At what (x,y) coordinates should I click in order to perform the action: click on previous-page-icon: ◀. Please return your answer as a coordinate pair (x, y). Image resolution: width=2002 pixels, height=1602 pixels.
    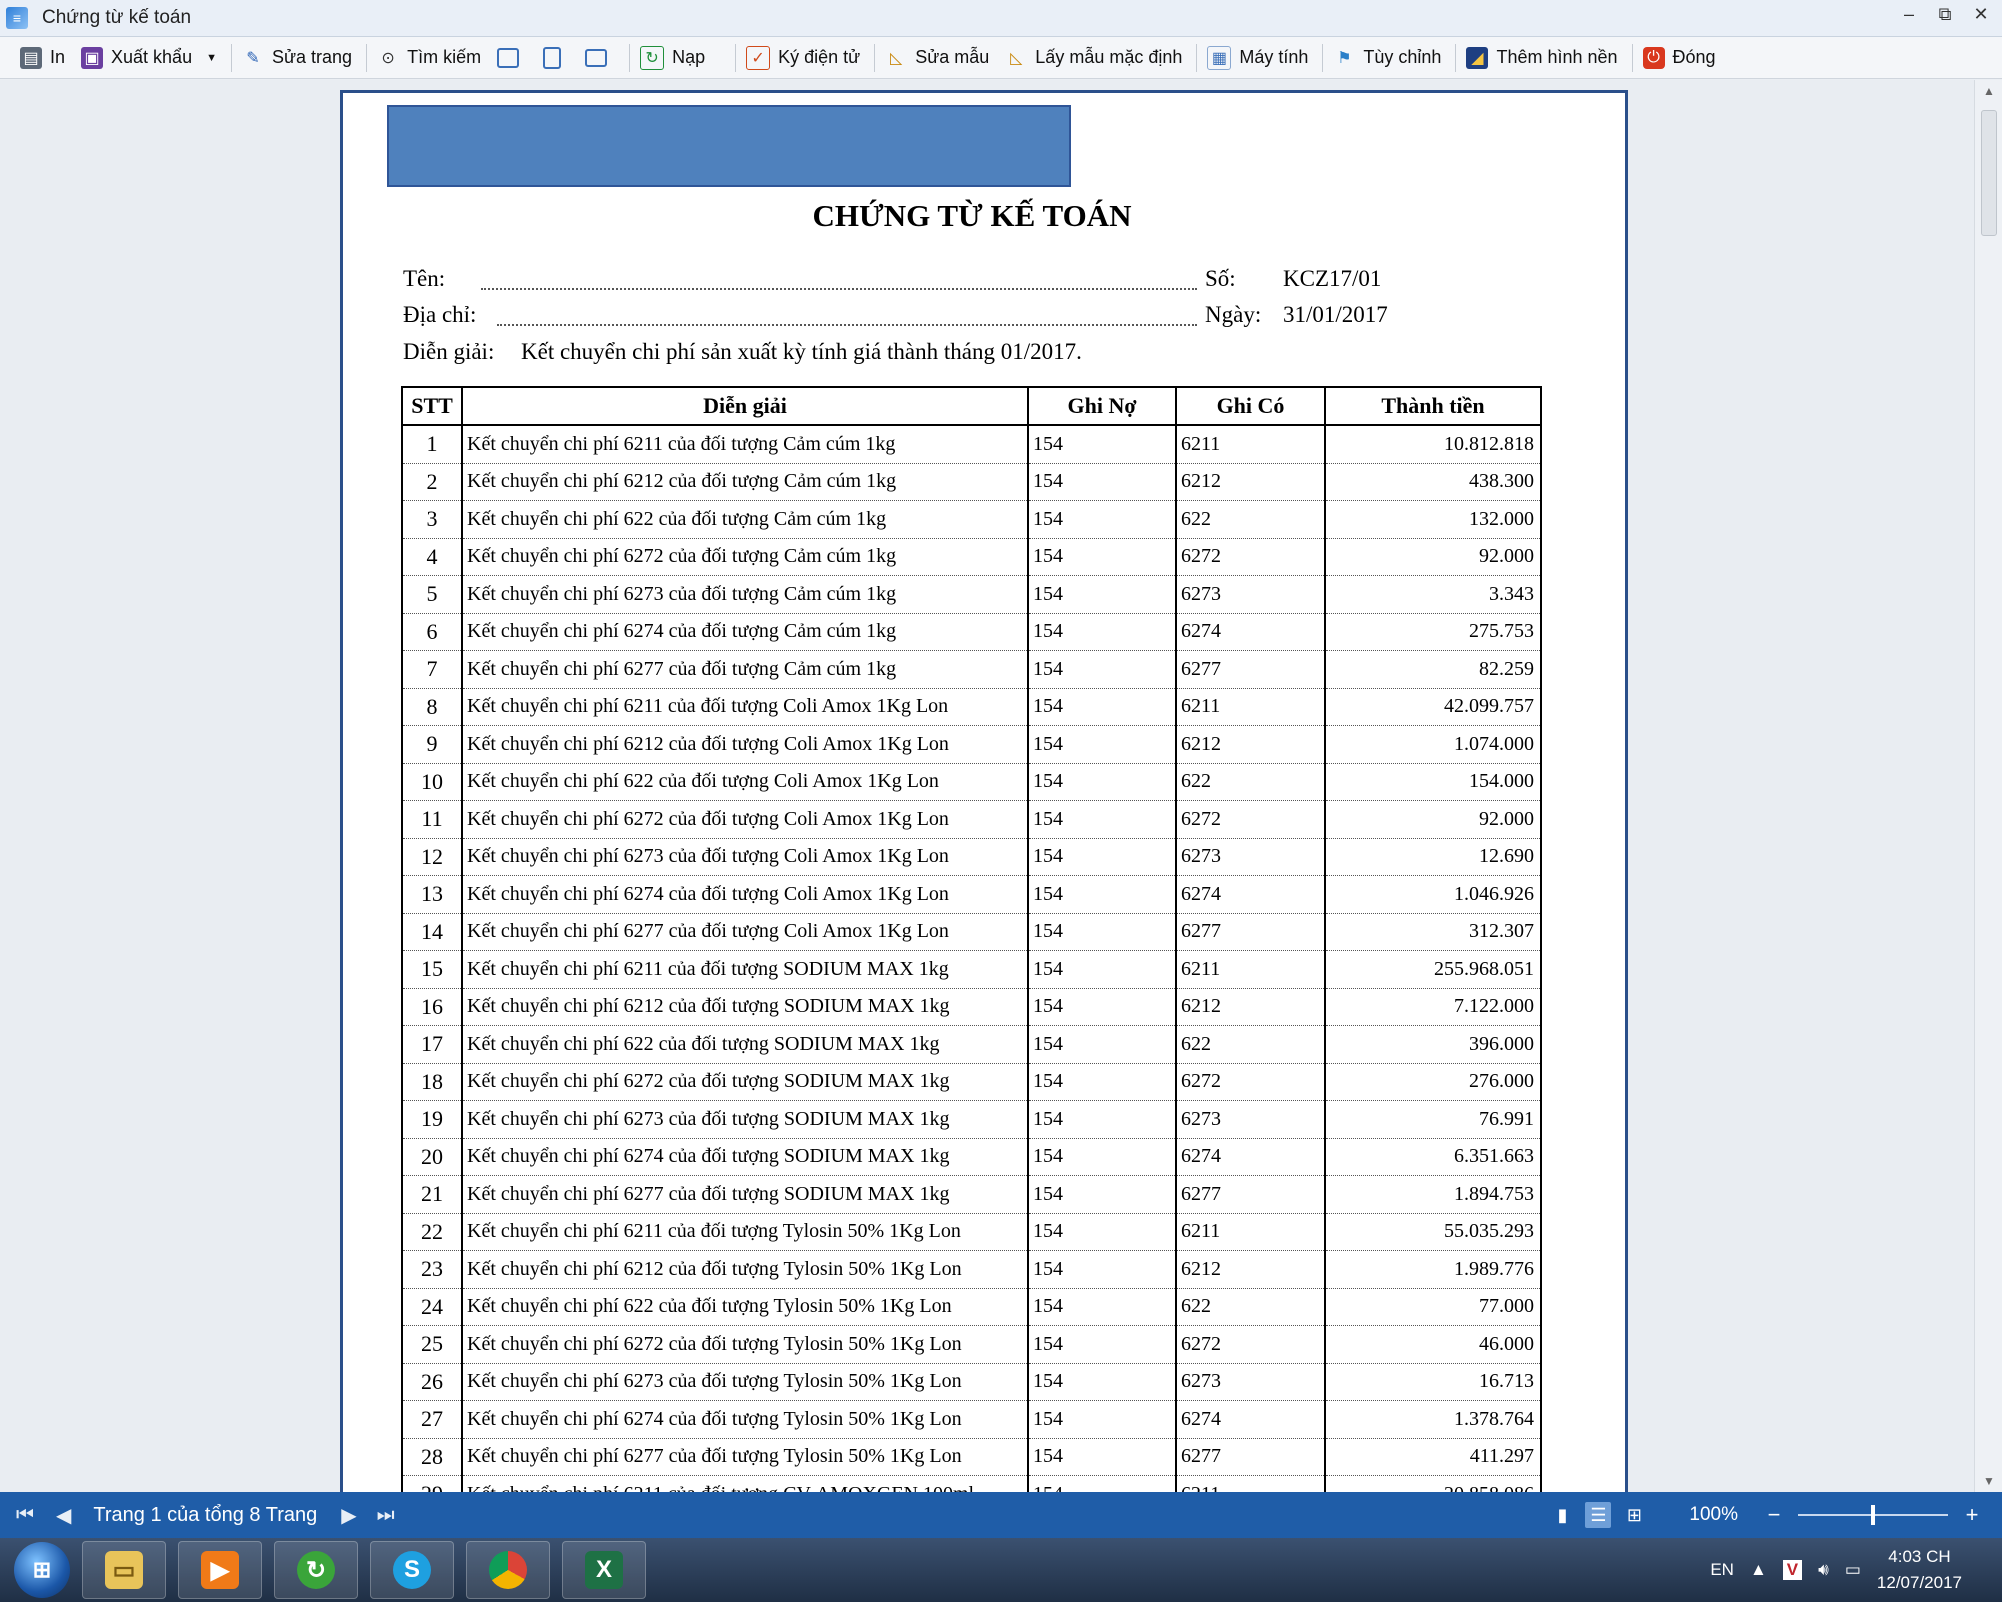
    Looking at the image, I should click on (63, 1515).